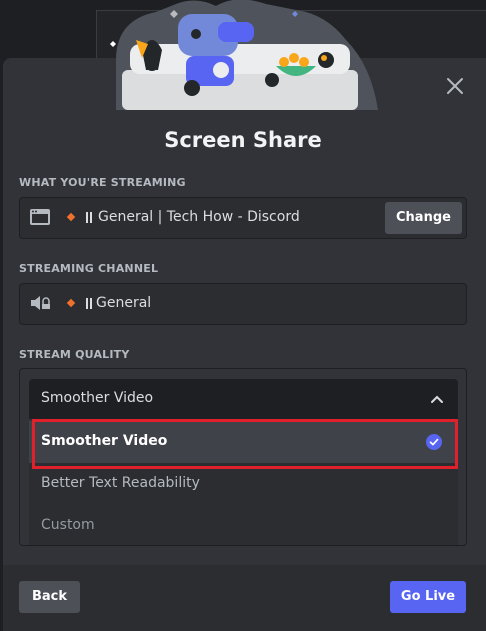  Describe the element at coordinates (428, 597) in the screenshot. I see `go-live-button: Go Live` at that location.